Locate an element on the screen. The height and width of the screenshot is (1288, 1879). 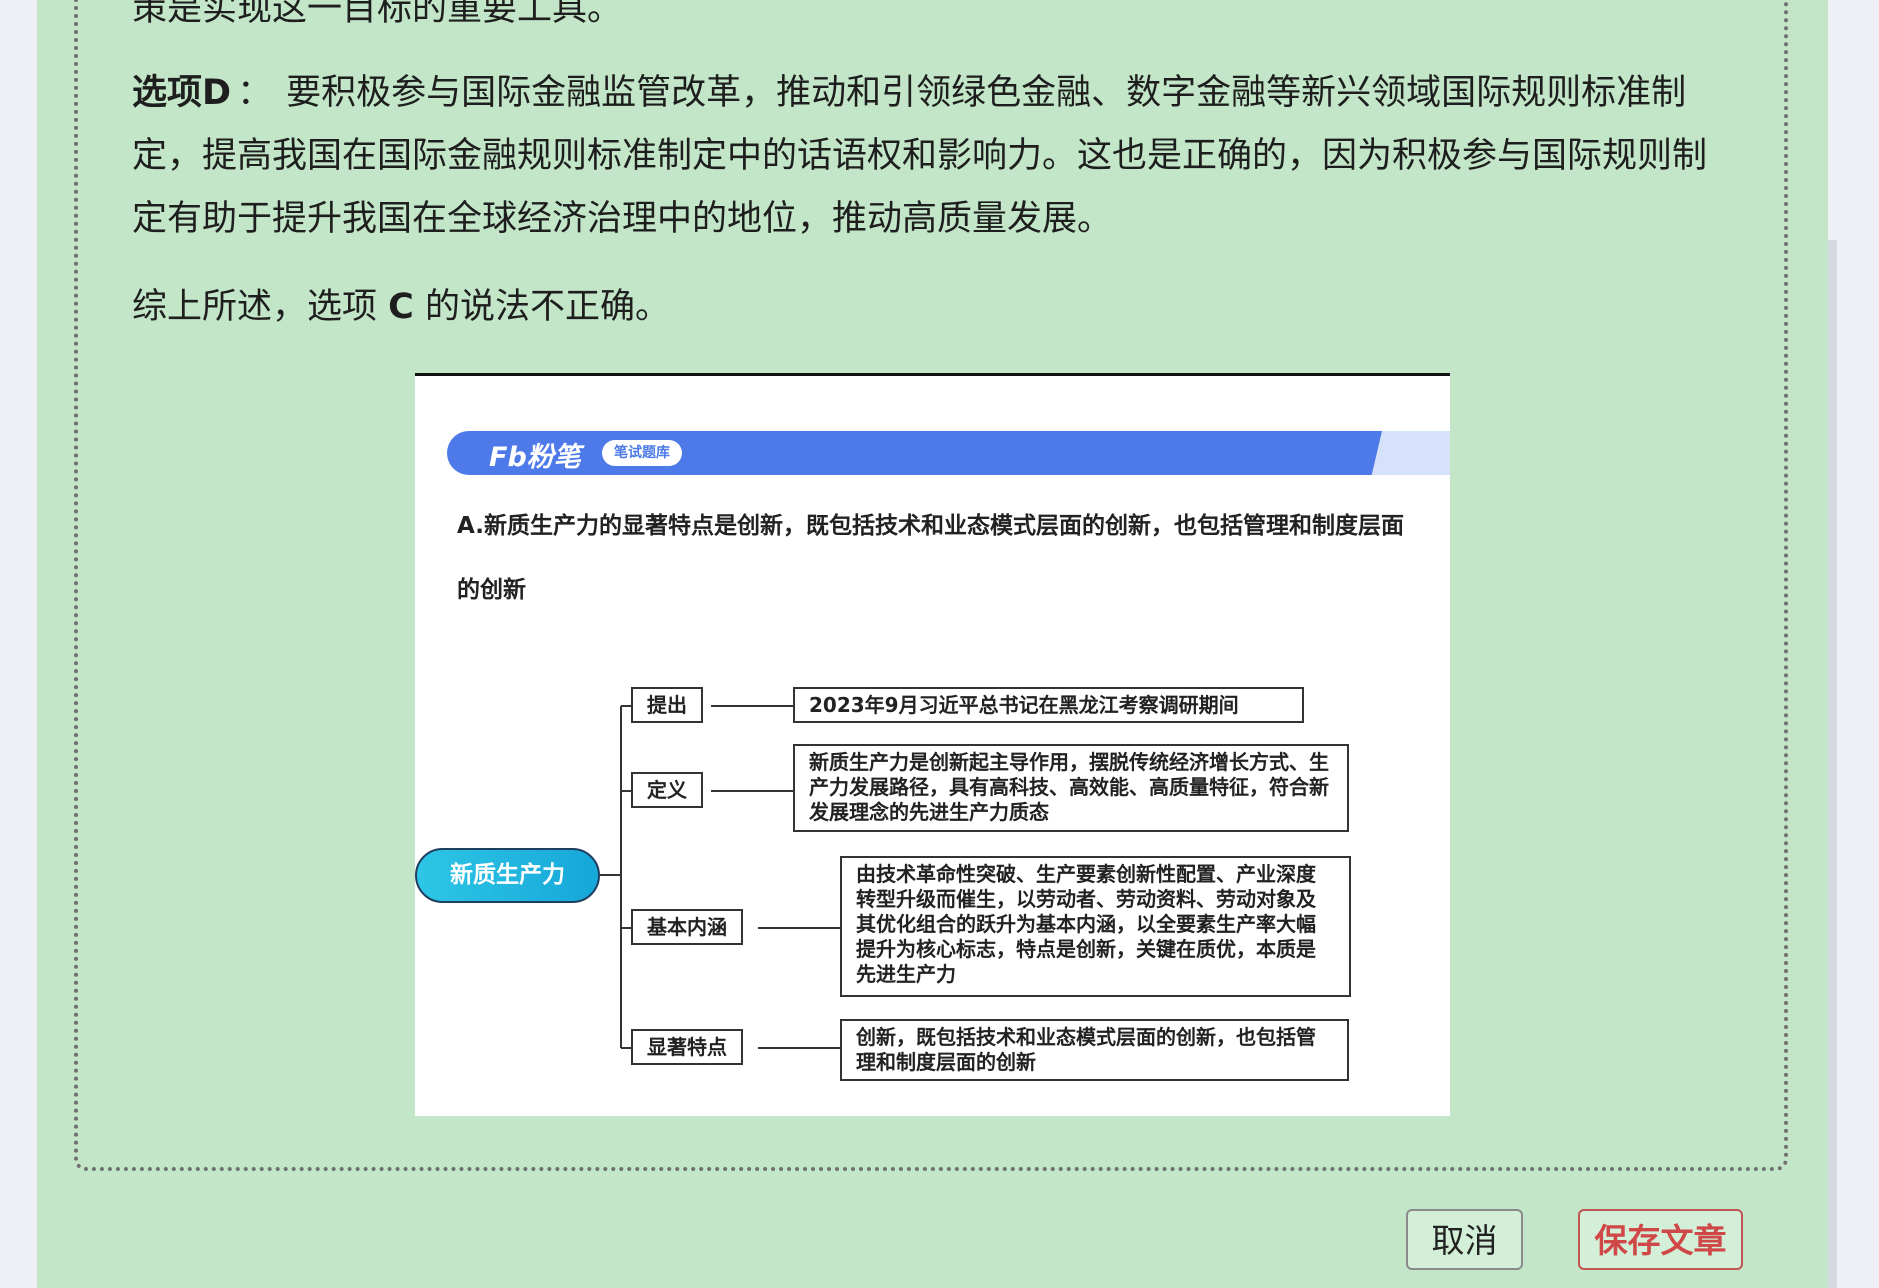
mindmap-root-node: 新质生产力 is located at coordinates (507, 875).